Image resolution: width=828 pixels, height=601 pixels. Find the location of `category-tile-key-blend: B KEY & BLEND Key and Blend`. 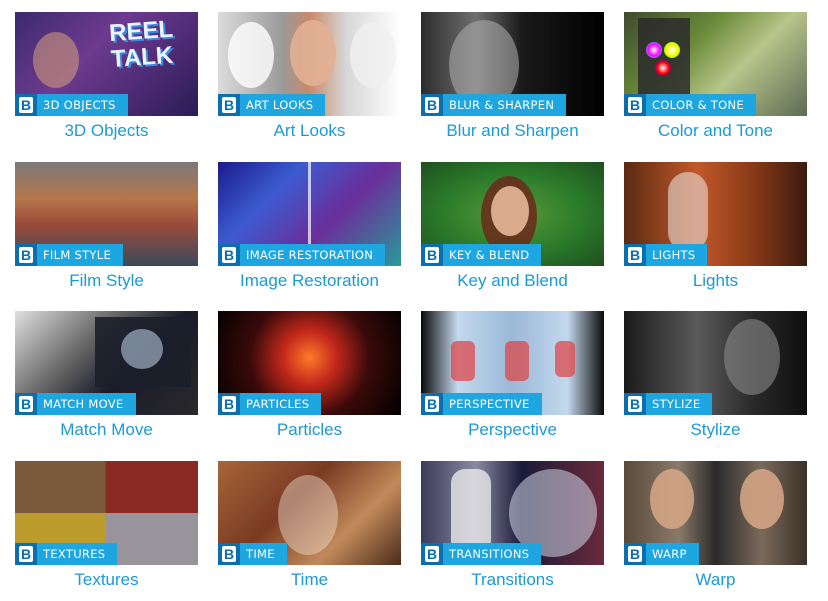

category-tile-key-blend: B KEY & BLEND Key and Blend is located at coordinates (512, 232).